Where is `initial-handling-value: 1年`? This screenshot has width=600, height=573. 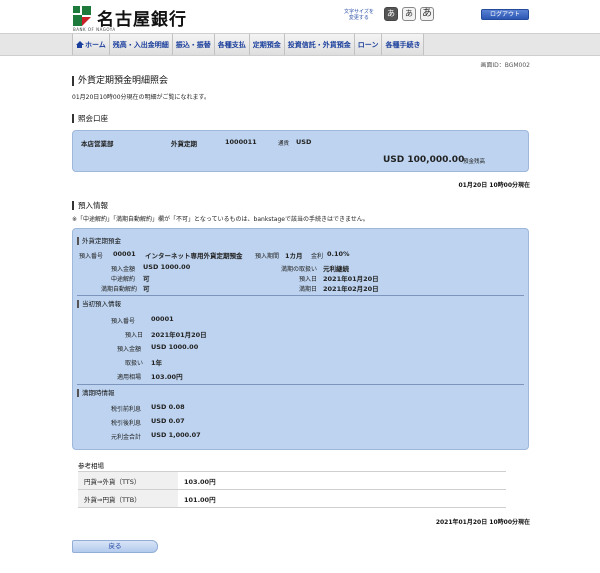 initial-handling-value: 1年 is located at coordinates (157, 363).